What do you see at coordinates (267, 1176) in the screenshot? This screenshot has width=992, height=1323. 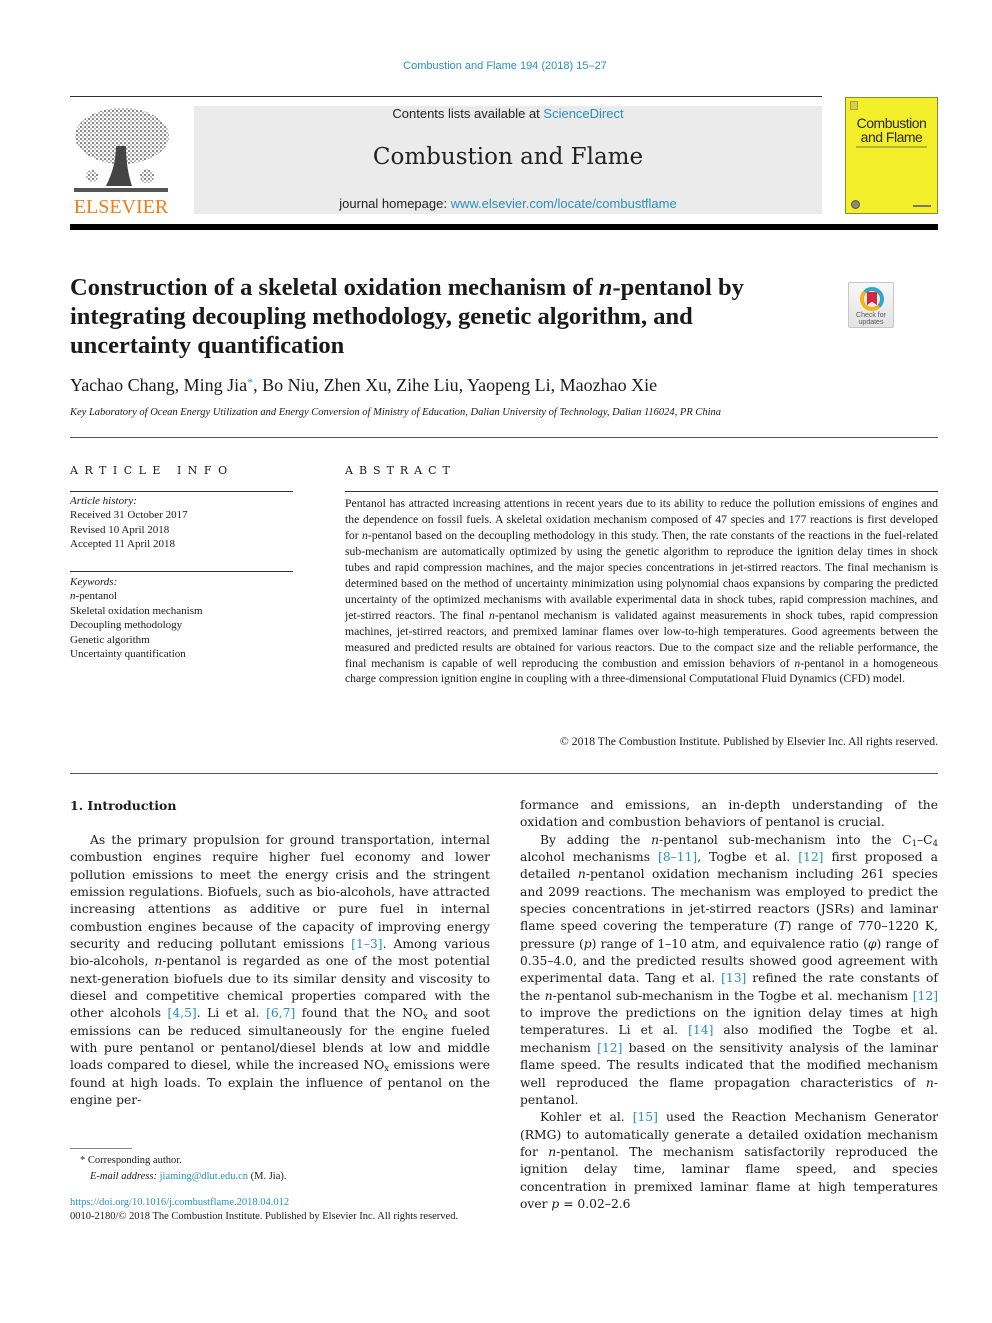 I see `email-suffix: (M. Jia).` at bounding box center [267, 1176].